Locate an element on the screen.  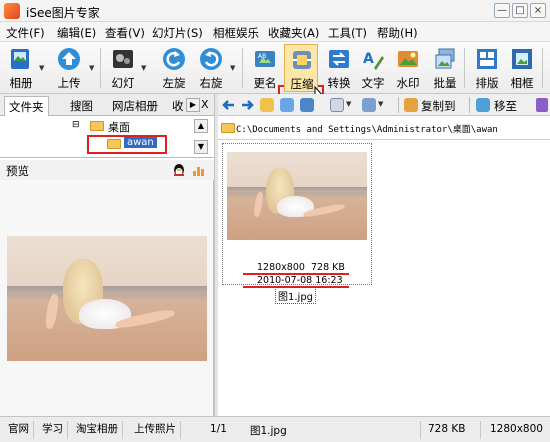
close-button: × is located at coordinates (538, 10).